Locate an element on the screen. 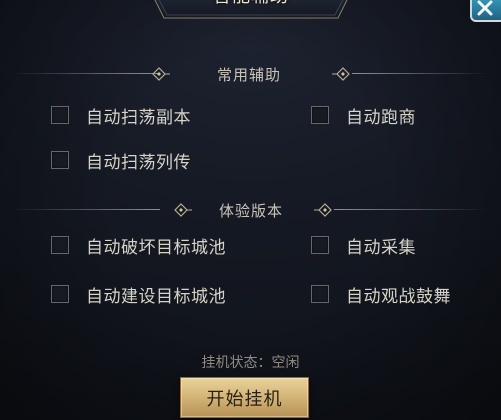 This screenshot has width=501, height=420. option-auto-trade-run: 自动跑商 is located at coordinates (363, 115).